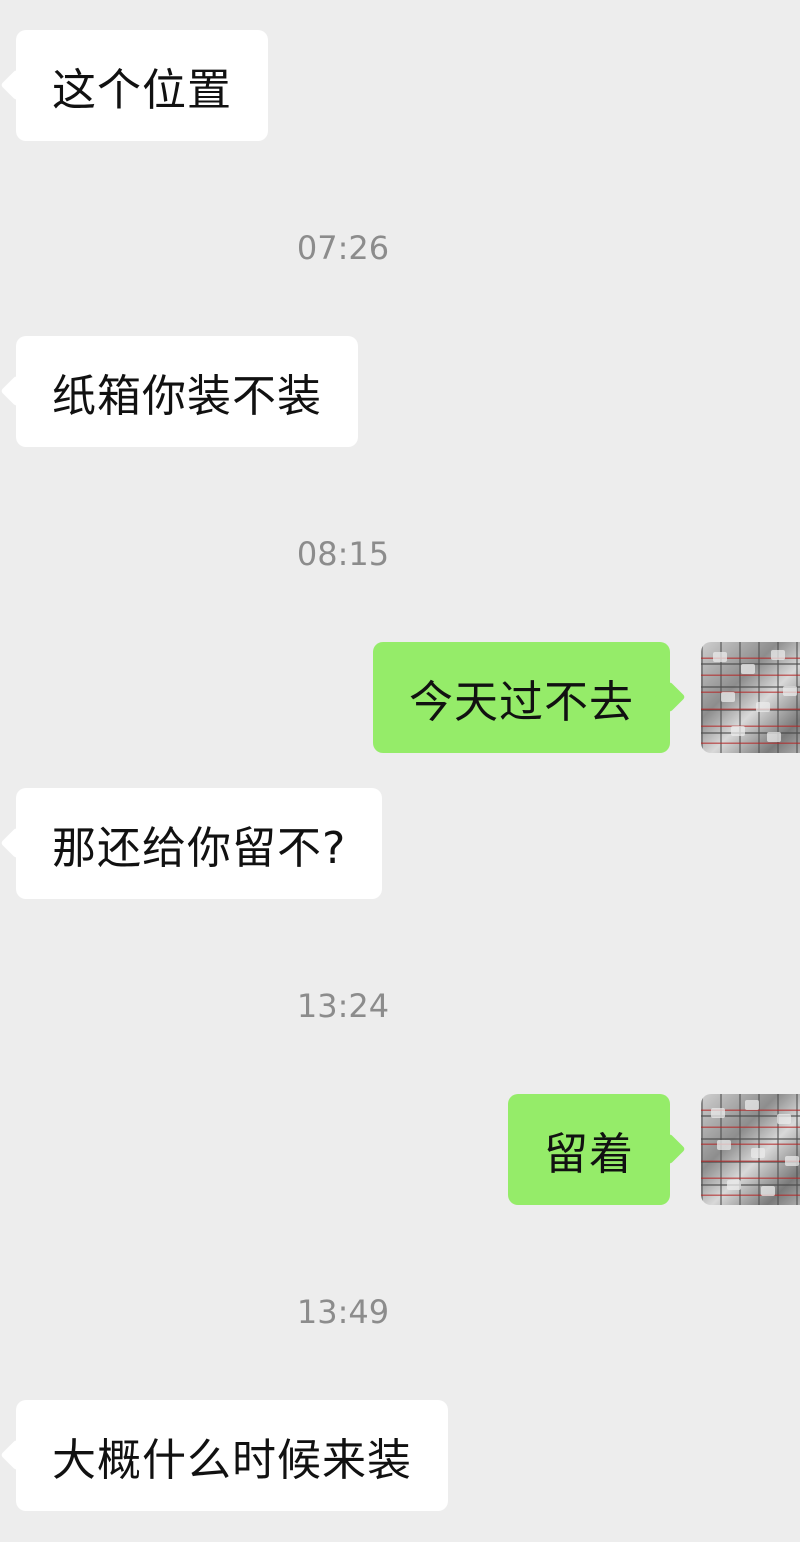 This screenshot has height=1542, width=800. I want to click on message-timestamp: 13:24, so click(343, 1006).